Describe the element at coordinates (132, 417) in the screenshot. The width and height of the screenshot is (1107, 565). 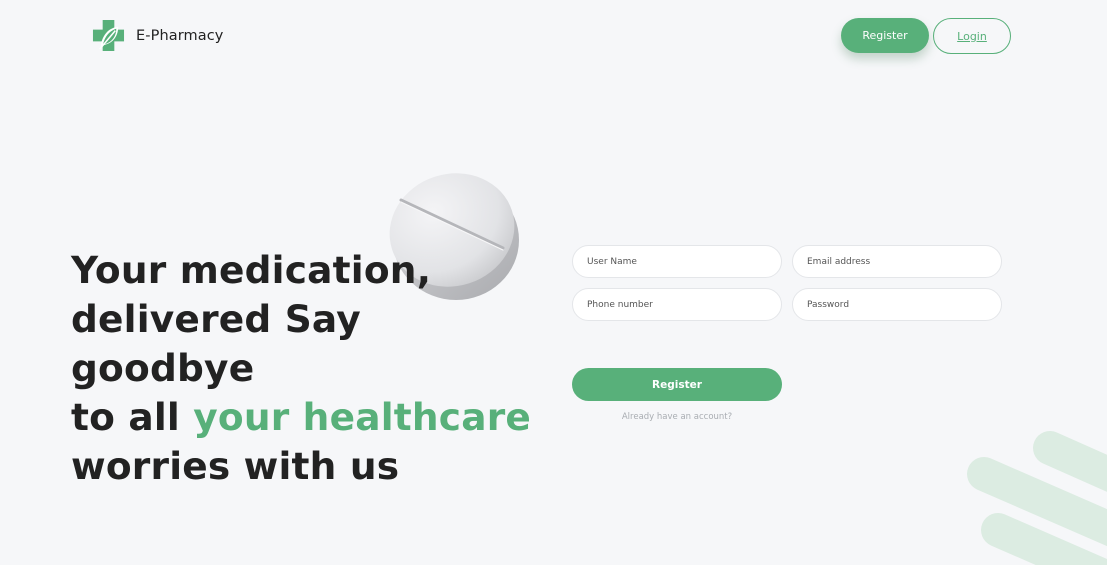
I see `hero-line-3-prefix: to all` at that location.